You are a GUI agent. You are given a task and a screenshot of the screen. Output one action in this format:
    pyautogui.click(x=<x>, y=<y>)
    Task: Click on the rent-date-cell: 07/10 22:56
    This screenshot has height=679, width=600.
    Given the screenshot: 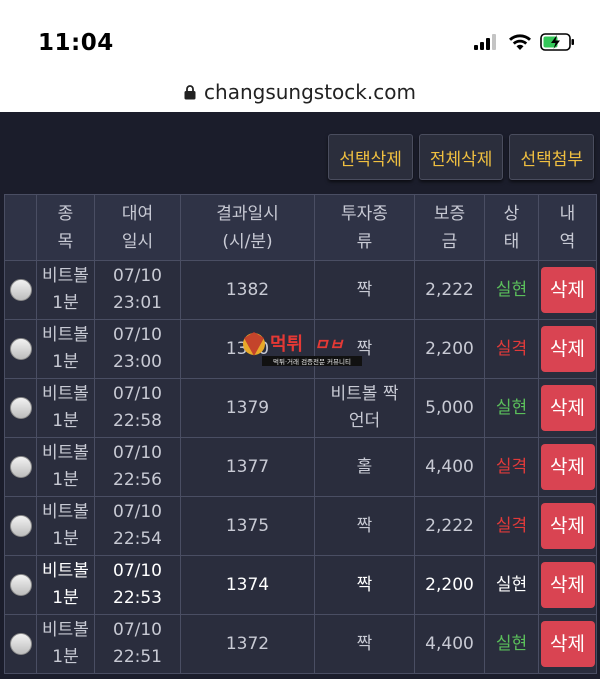 What is the action you would take?
    pyautogui.click(x=137, y=467)
    